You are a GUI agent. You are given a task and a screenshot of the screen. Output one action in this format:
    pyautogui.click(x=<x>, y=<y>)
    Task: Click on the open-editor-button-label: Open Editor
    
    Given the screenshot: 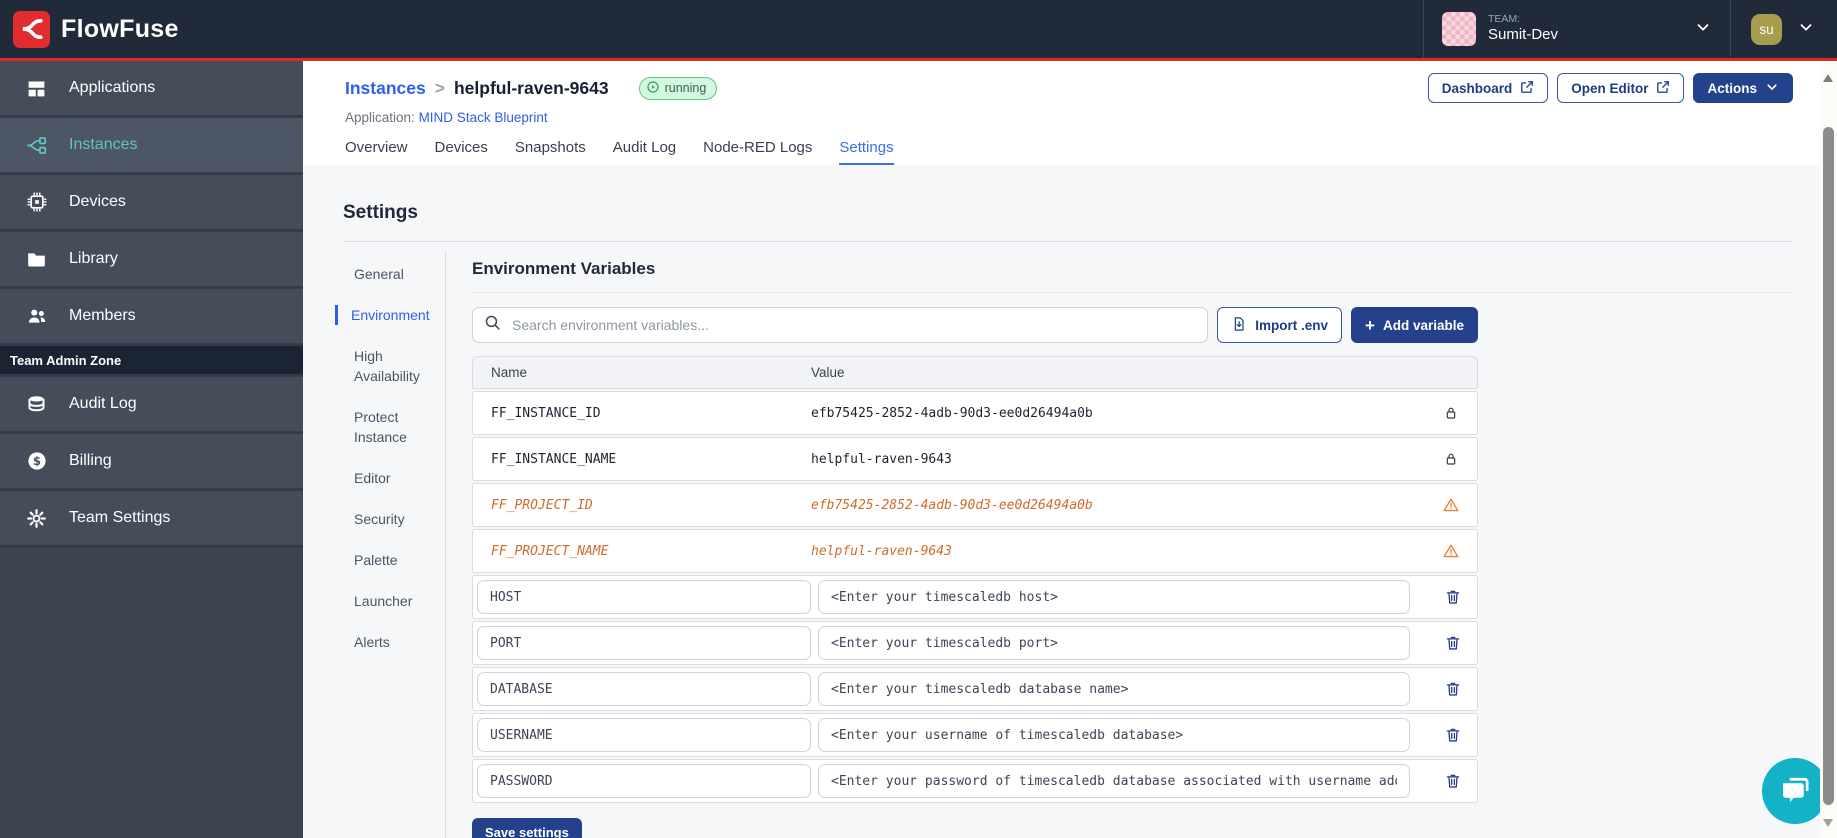 What is the action you would take?
    pyautogui.click(x=1610, y=88)
    